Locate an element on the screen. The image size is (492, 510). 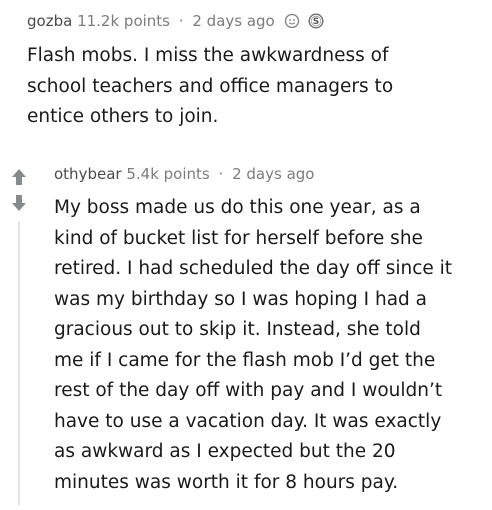
downvote-arrow-icon is located at coordinates (19, 203).